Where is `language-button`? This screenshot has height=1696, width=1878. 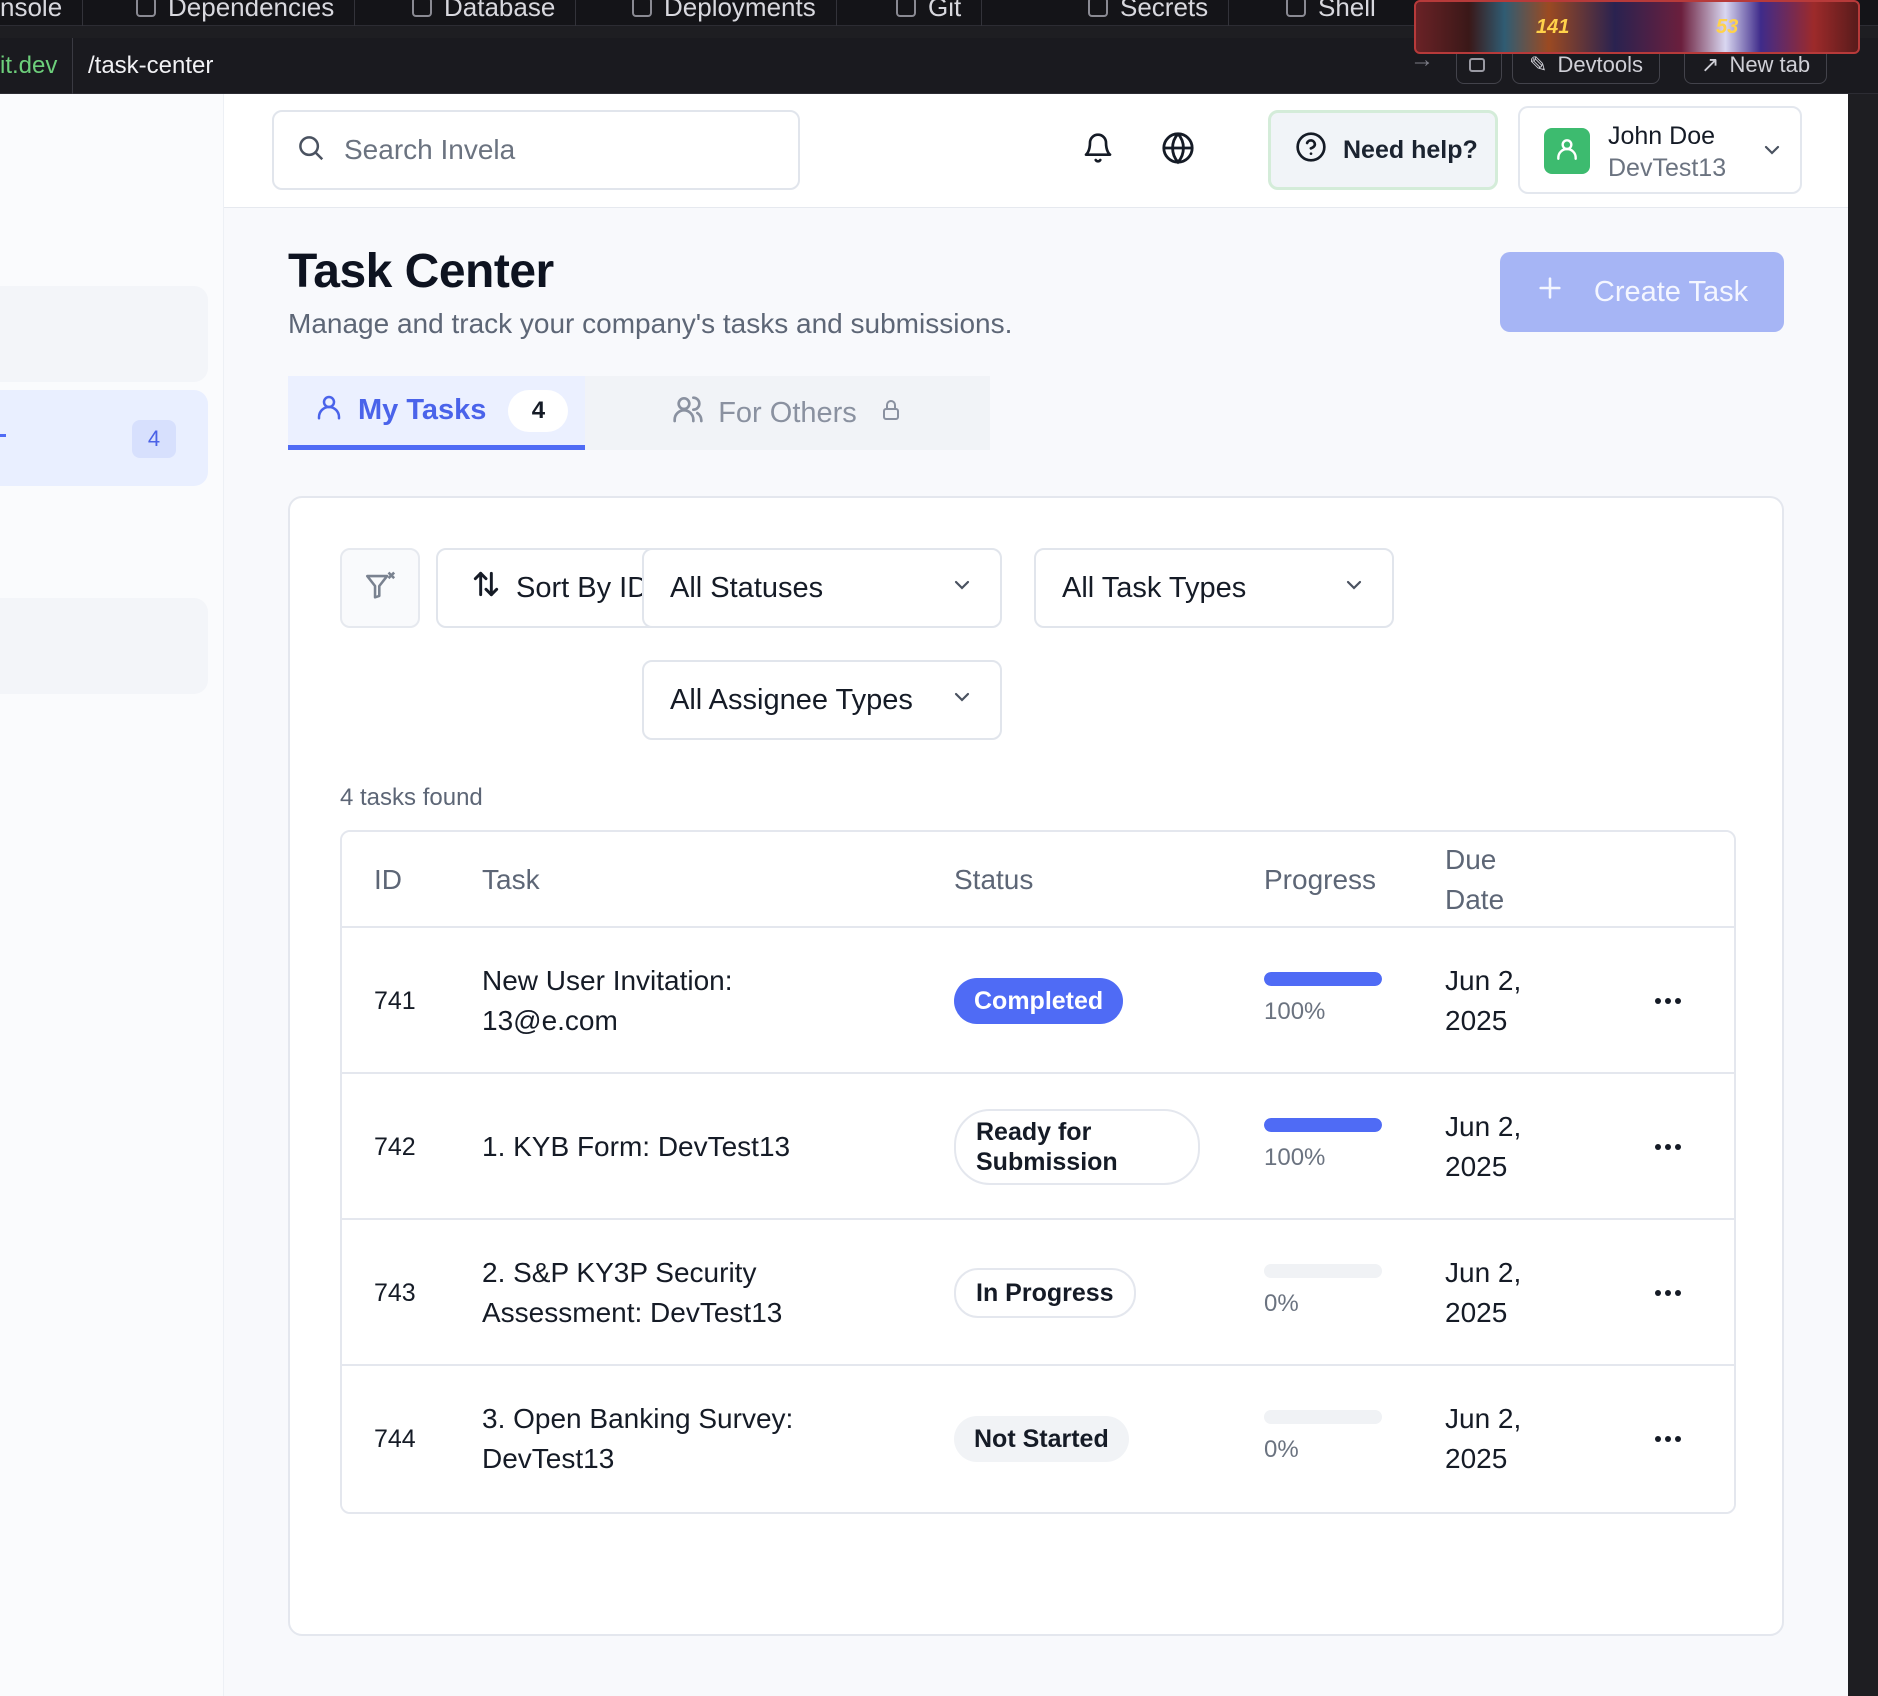
language-button is located at coordinates (1178, 150).